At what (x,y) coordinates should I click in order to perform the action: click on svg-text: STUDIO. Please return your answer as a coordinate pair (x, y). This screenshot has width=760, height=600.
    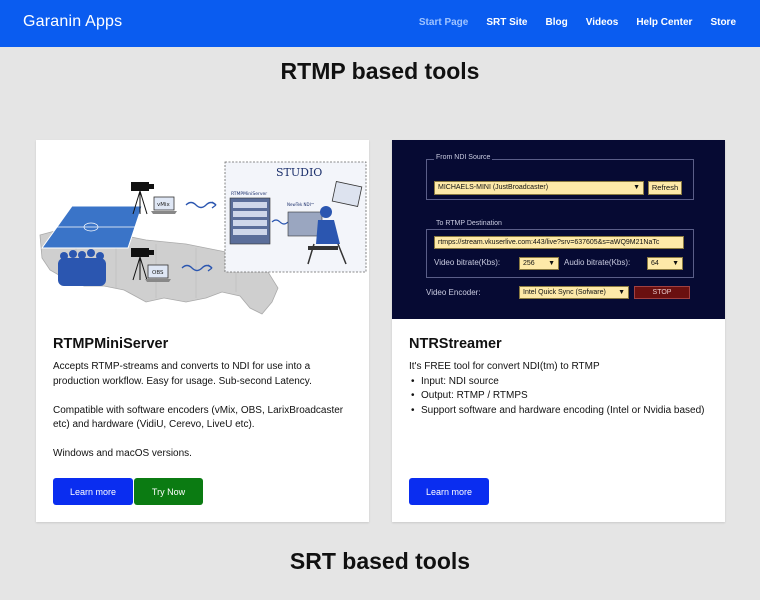
    Looking at the image, I should click on (299, 172).